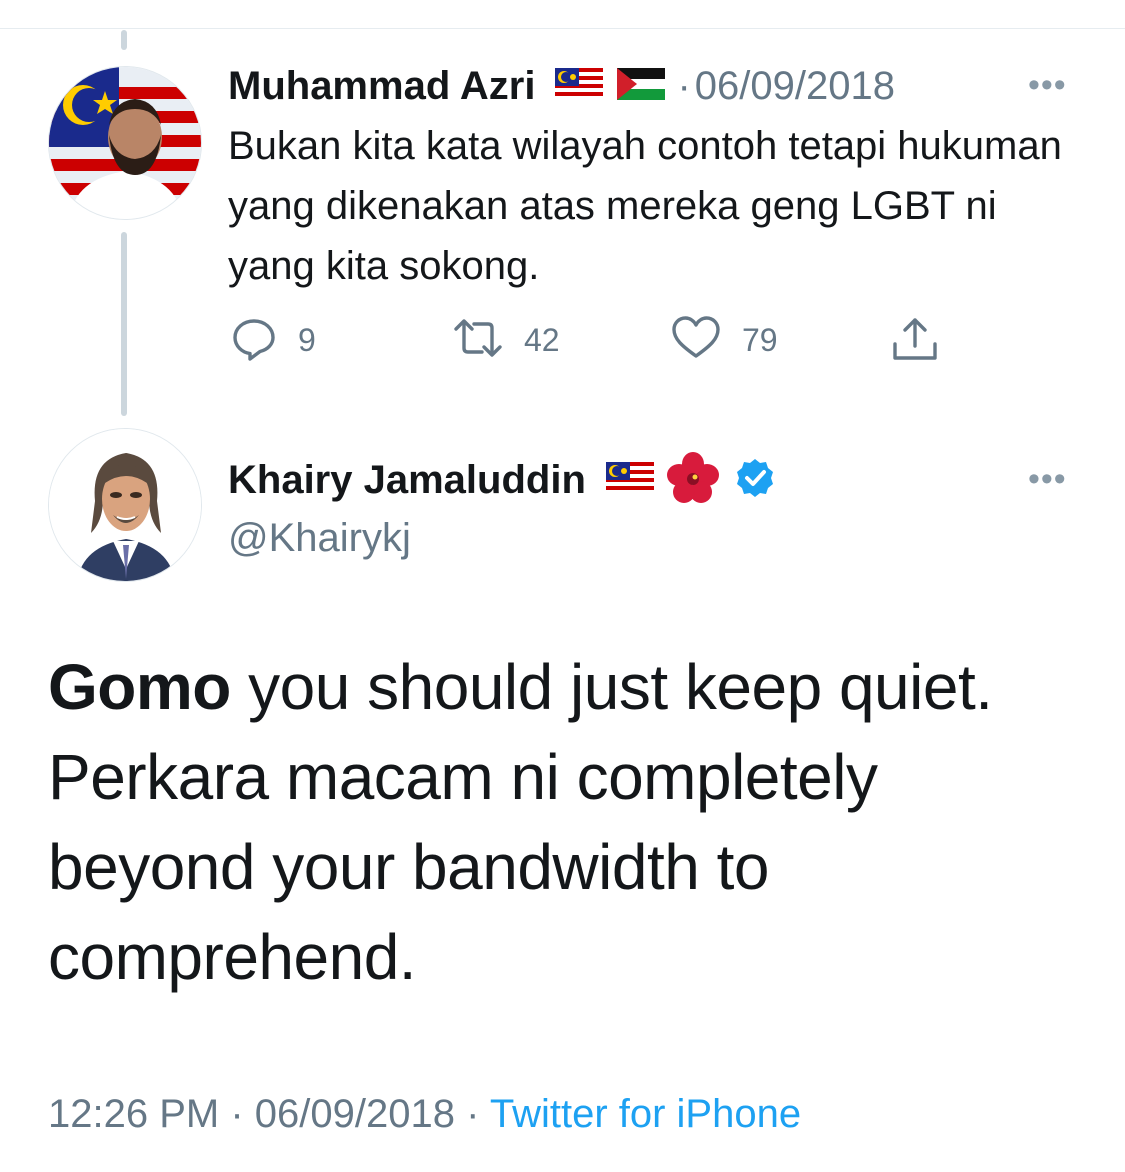 The width and height of the screenshot is (1125, 1172). I want to click on thread-line, so click(124, 324).